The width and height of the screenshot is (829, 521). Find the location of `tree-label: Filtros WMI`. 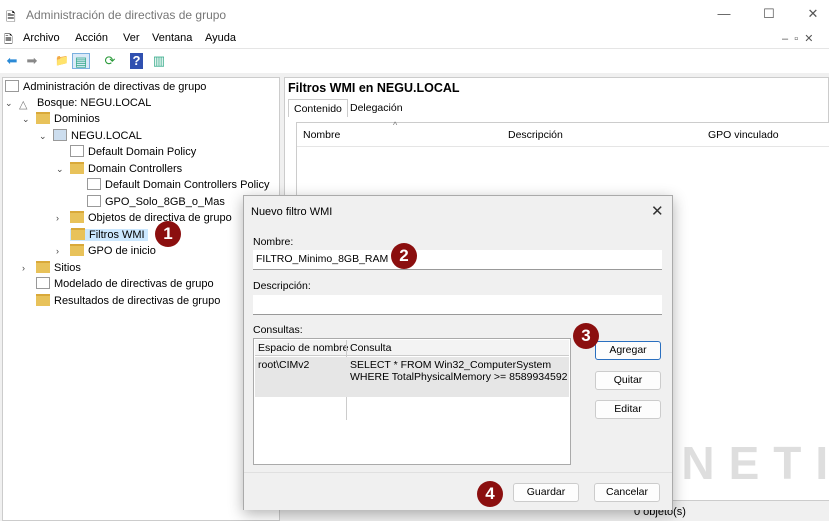

tree-label: Filtros WMI is located at coordinates (117, 235).